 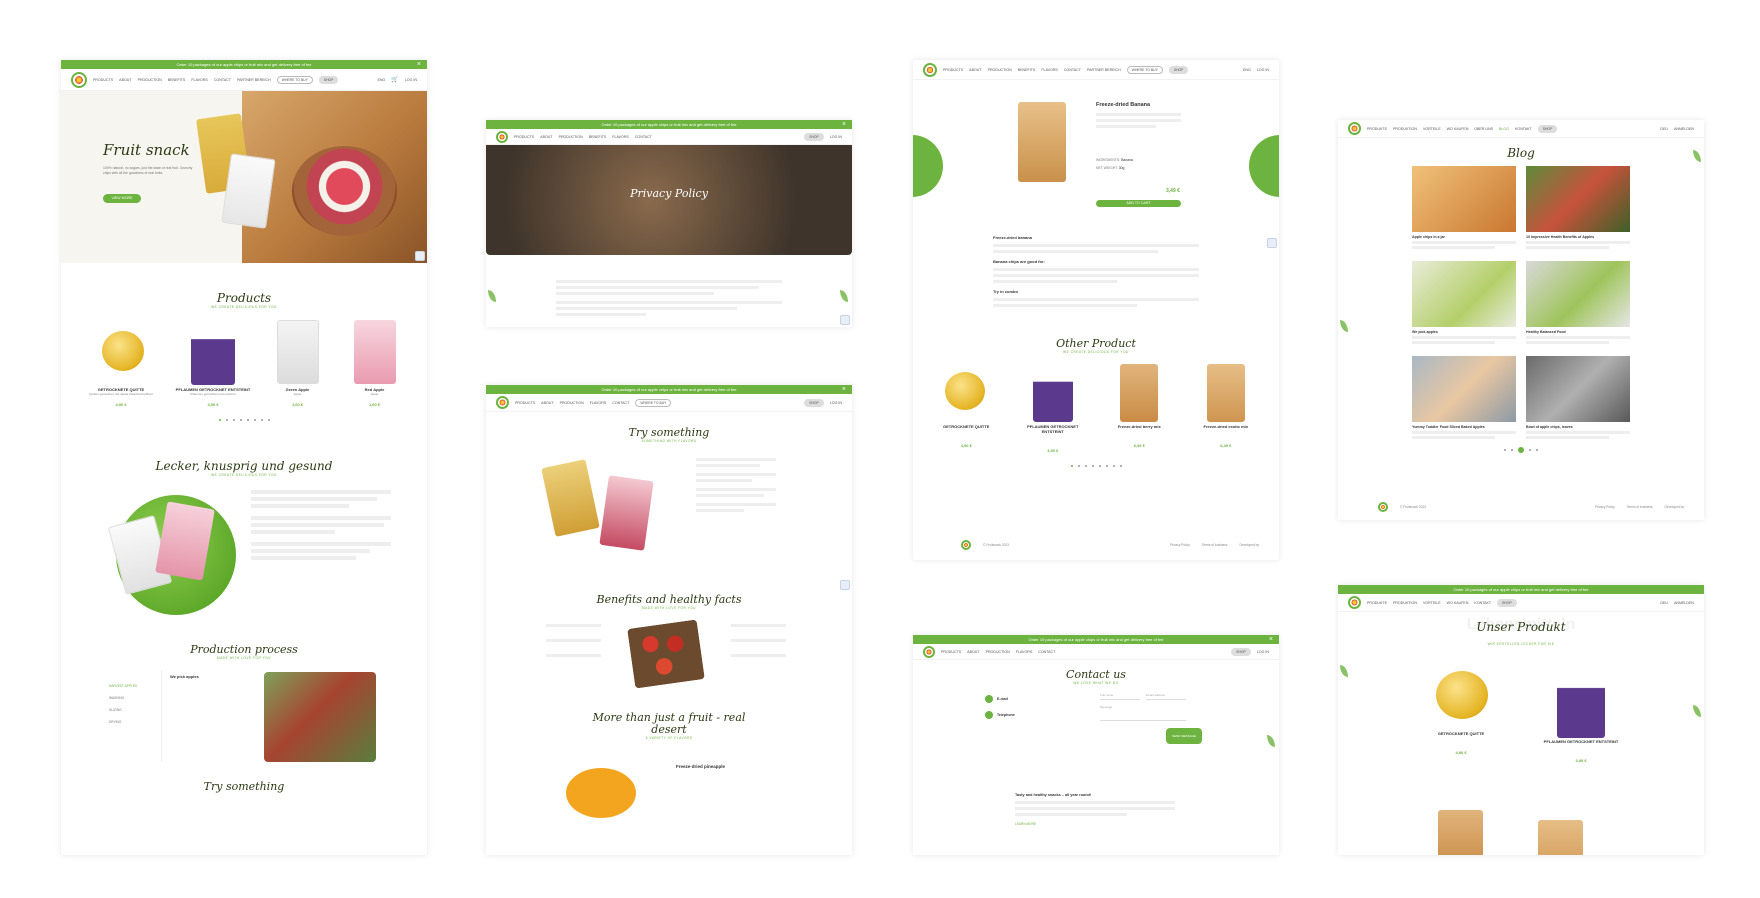 I want to click on nav-produktion: PRODUKTION, so click(x=1405, y=603).